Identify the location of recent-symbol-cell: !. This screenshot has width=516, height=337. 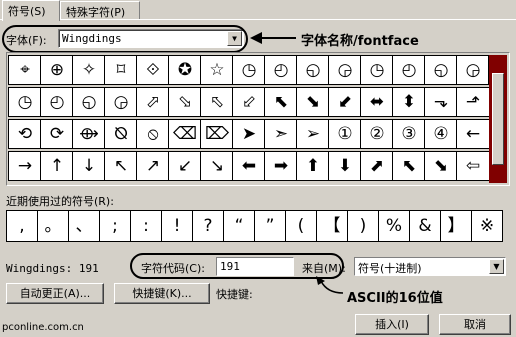
(177, 226).